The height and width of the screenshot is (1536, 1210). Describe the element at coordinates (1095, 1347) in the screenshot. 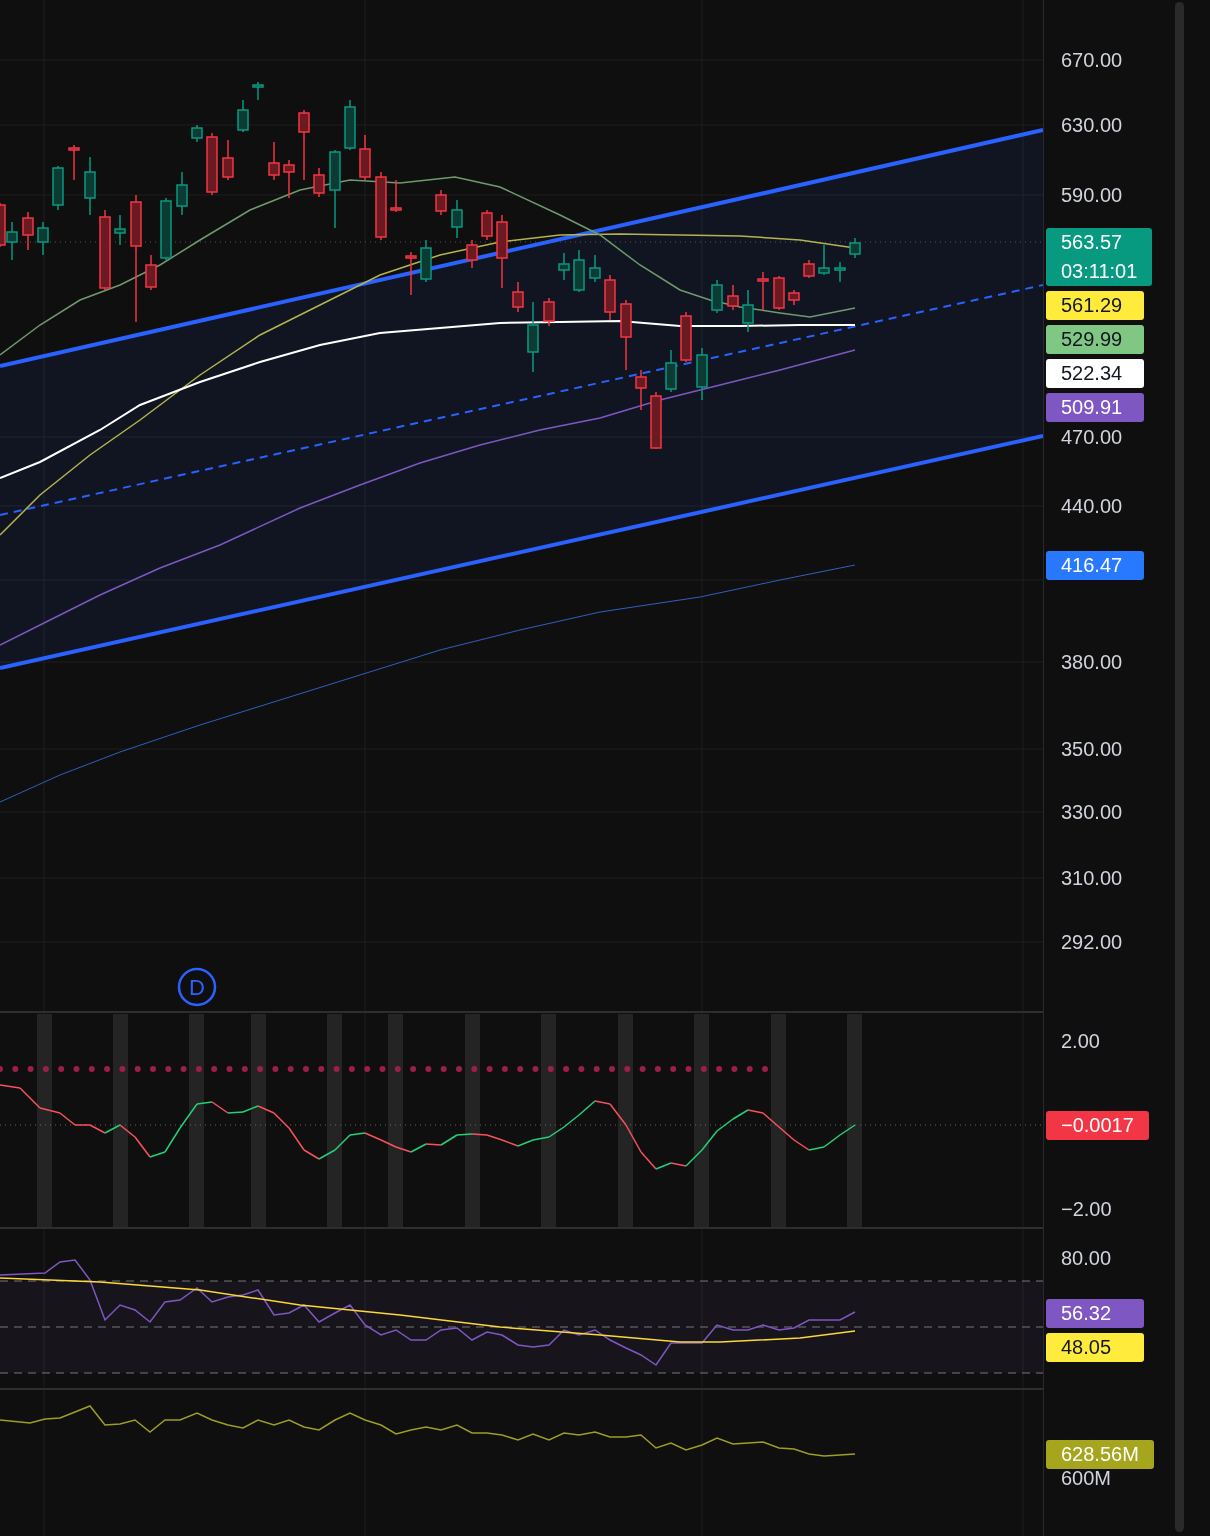

I see `price-label: 48.05` at that location.